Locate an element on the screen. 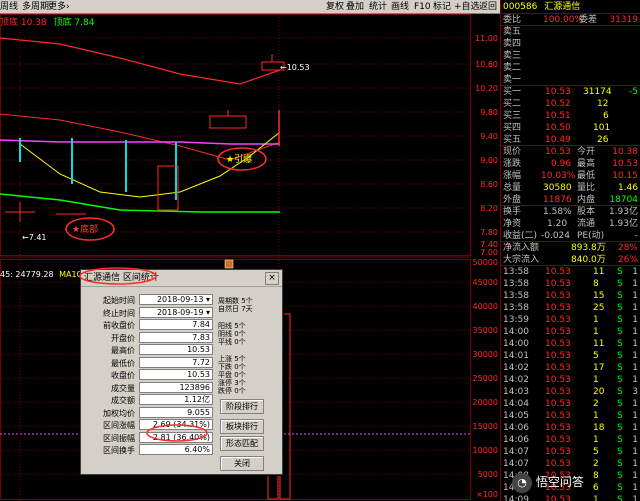 The image size is (640, 501). ind-top-value1: 10.38 is located at coordinates (33, 23).